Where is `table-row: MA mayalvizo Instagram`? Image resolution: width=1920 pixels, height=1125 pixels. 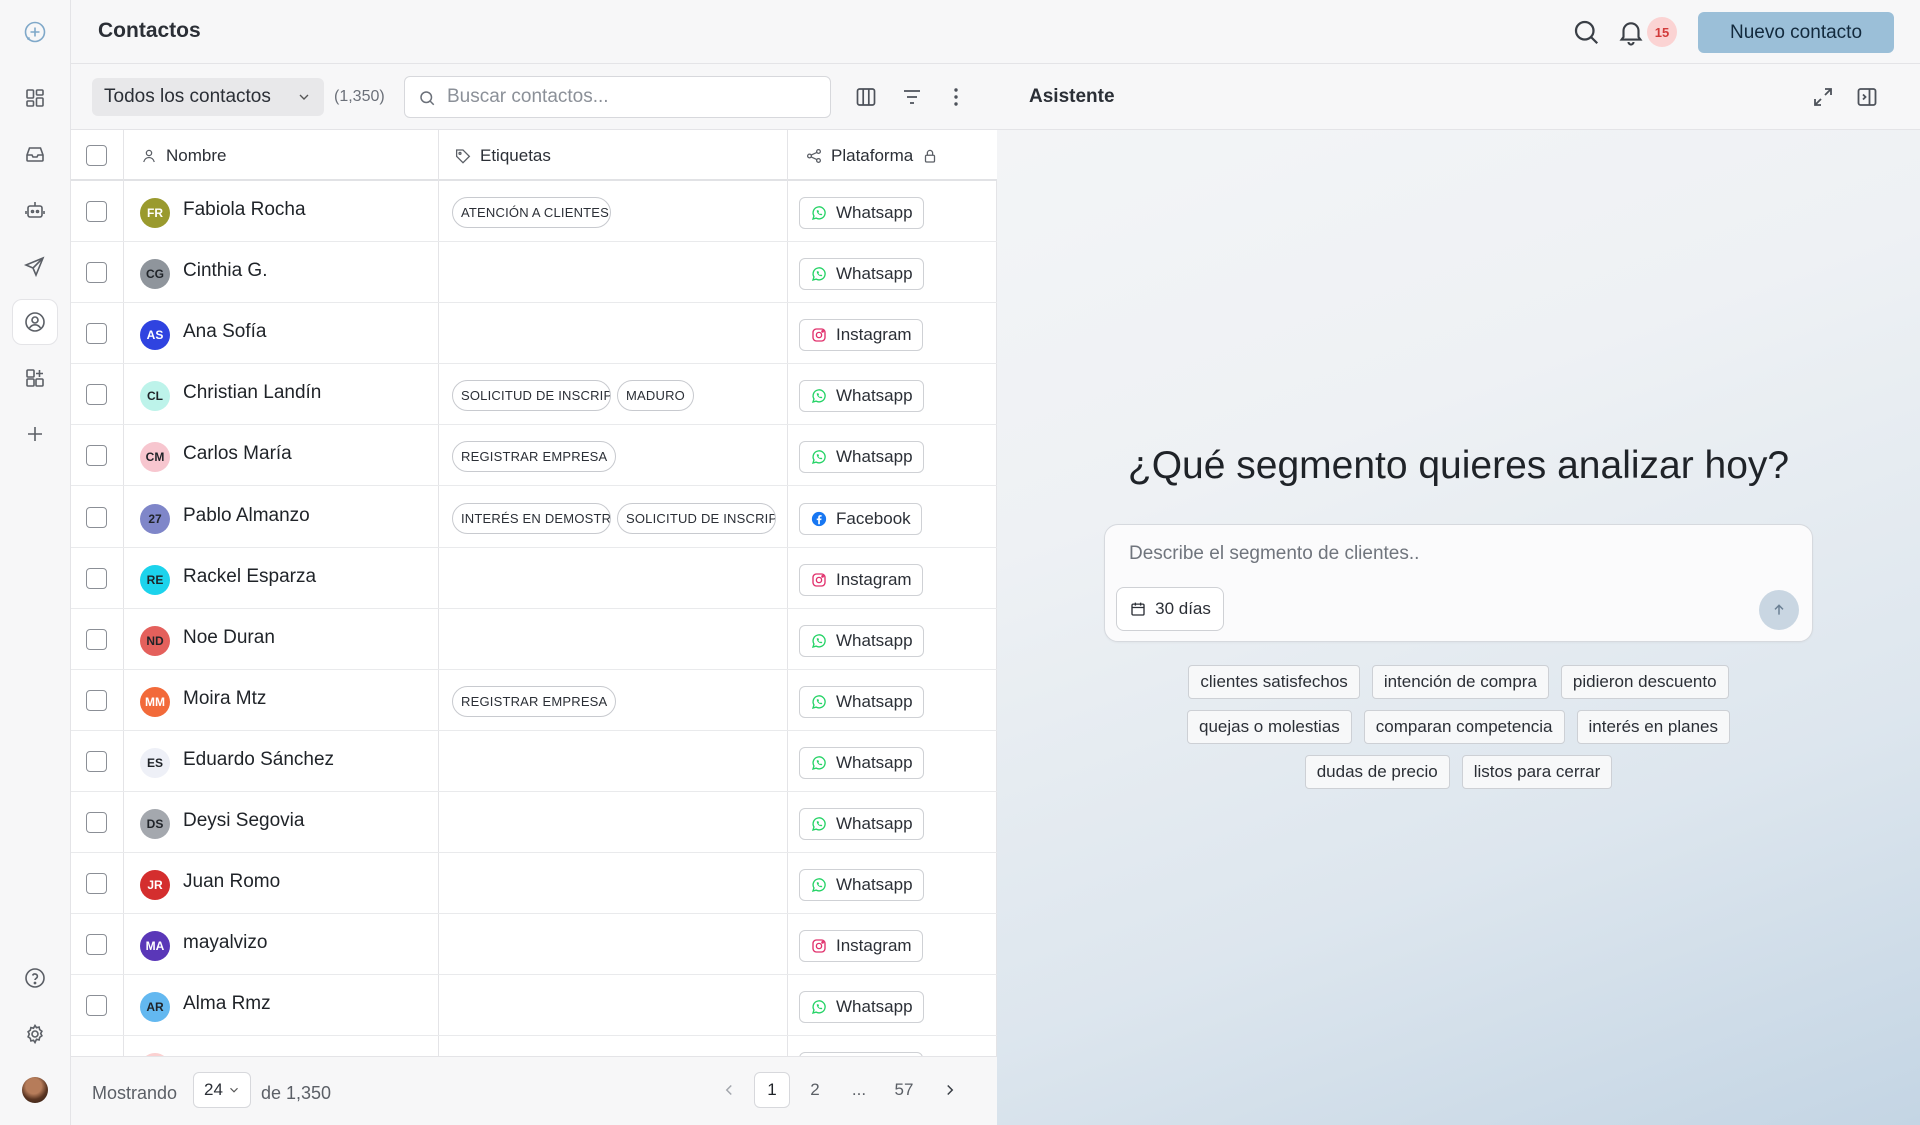
table-row: MA mayalvizo Instagram is located at coordinates (534, 945).